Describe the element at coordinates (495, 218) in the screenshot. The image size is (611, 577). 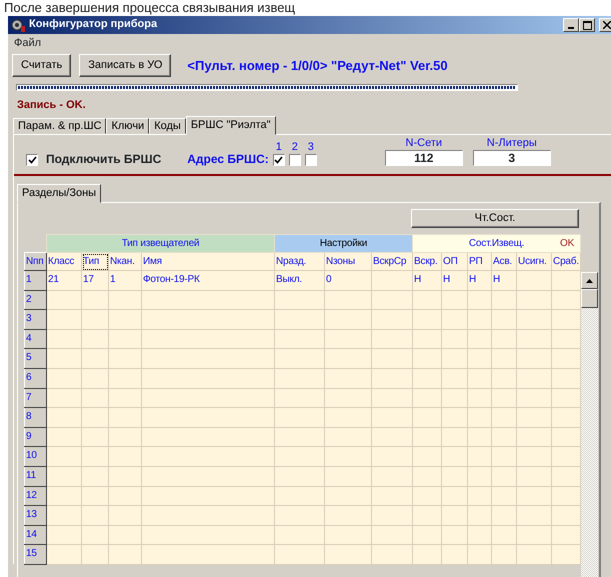
I see `read-state-button: Чт.Сост.` at that location.